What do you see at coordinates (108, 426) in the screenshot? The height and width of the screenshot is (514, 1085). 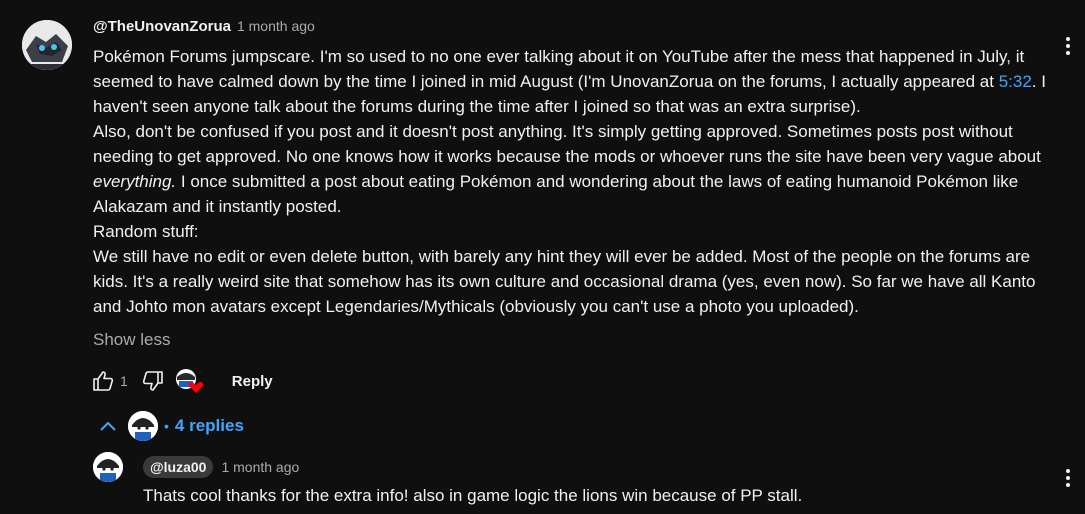 I see `chevron-up-icon` at bounding box center [108, 426].